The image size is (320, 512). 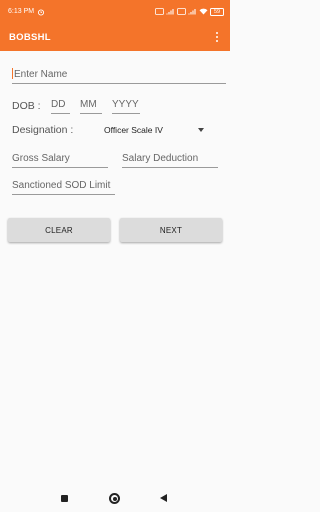 I want to click on app-title: BOBSHL, so click(x=30, y=37).